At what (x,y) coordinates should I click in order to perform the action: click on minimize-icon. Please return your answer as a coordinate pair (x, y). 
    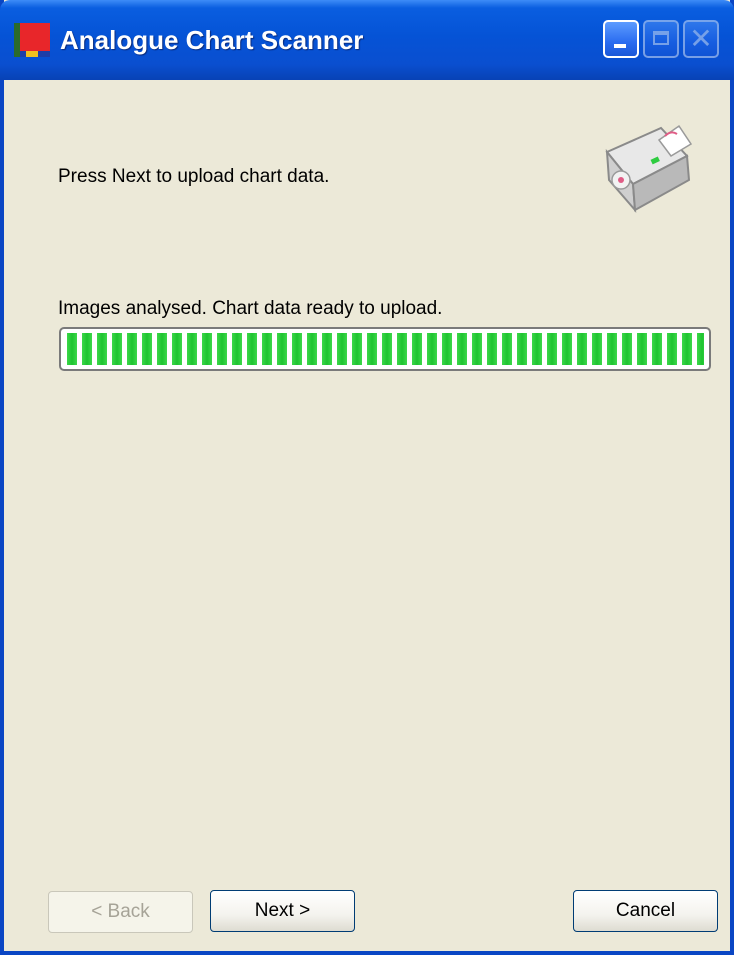
    Looking at the image, I should click on (620, 46).